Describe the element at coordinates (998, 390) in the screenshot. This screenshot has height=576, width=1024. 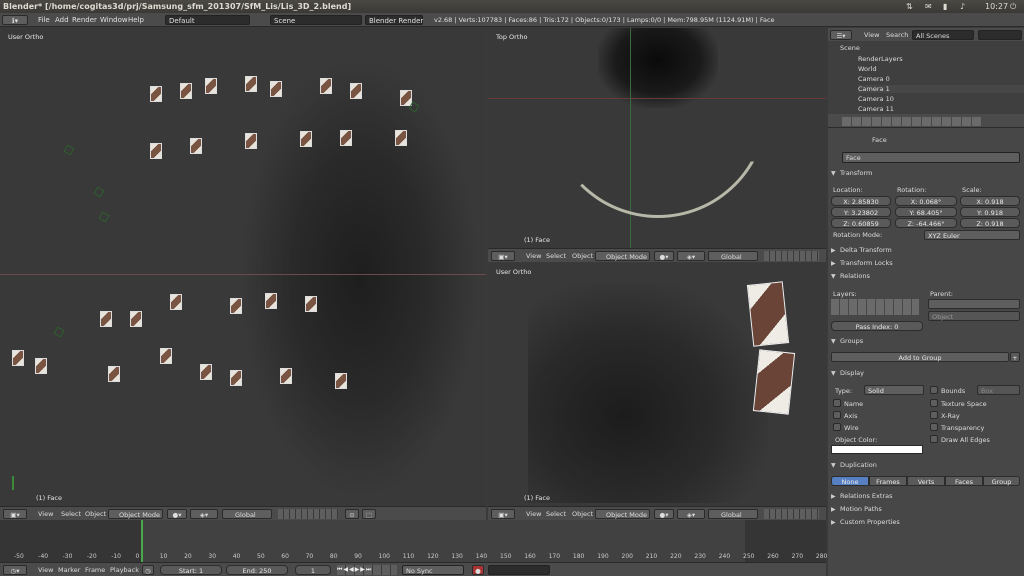
I see `bounds-type-selector: Box` at that location.